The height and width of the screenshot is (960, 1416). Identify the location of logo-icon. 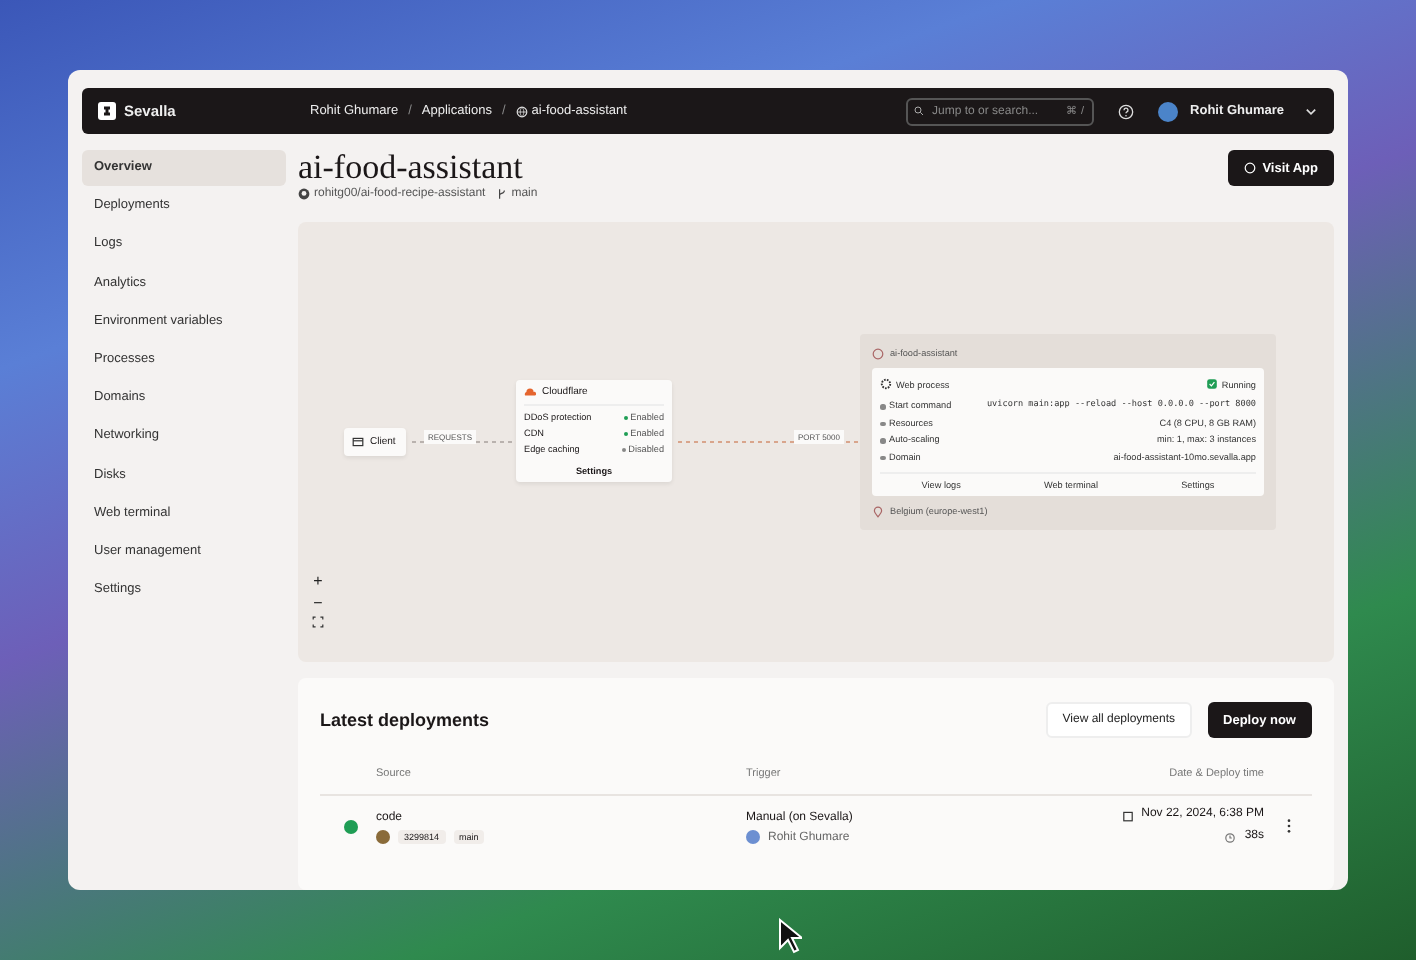
(107, 111).